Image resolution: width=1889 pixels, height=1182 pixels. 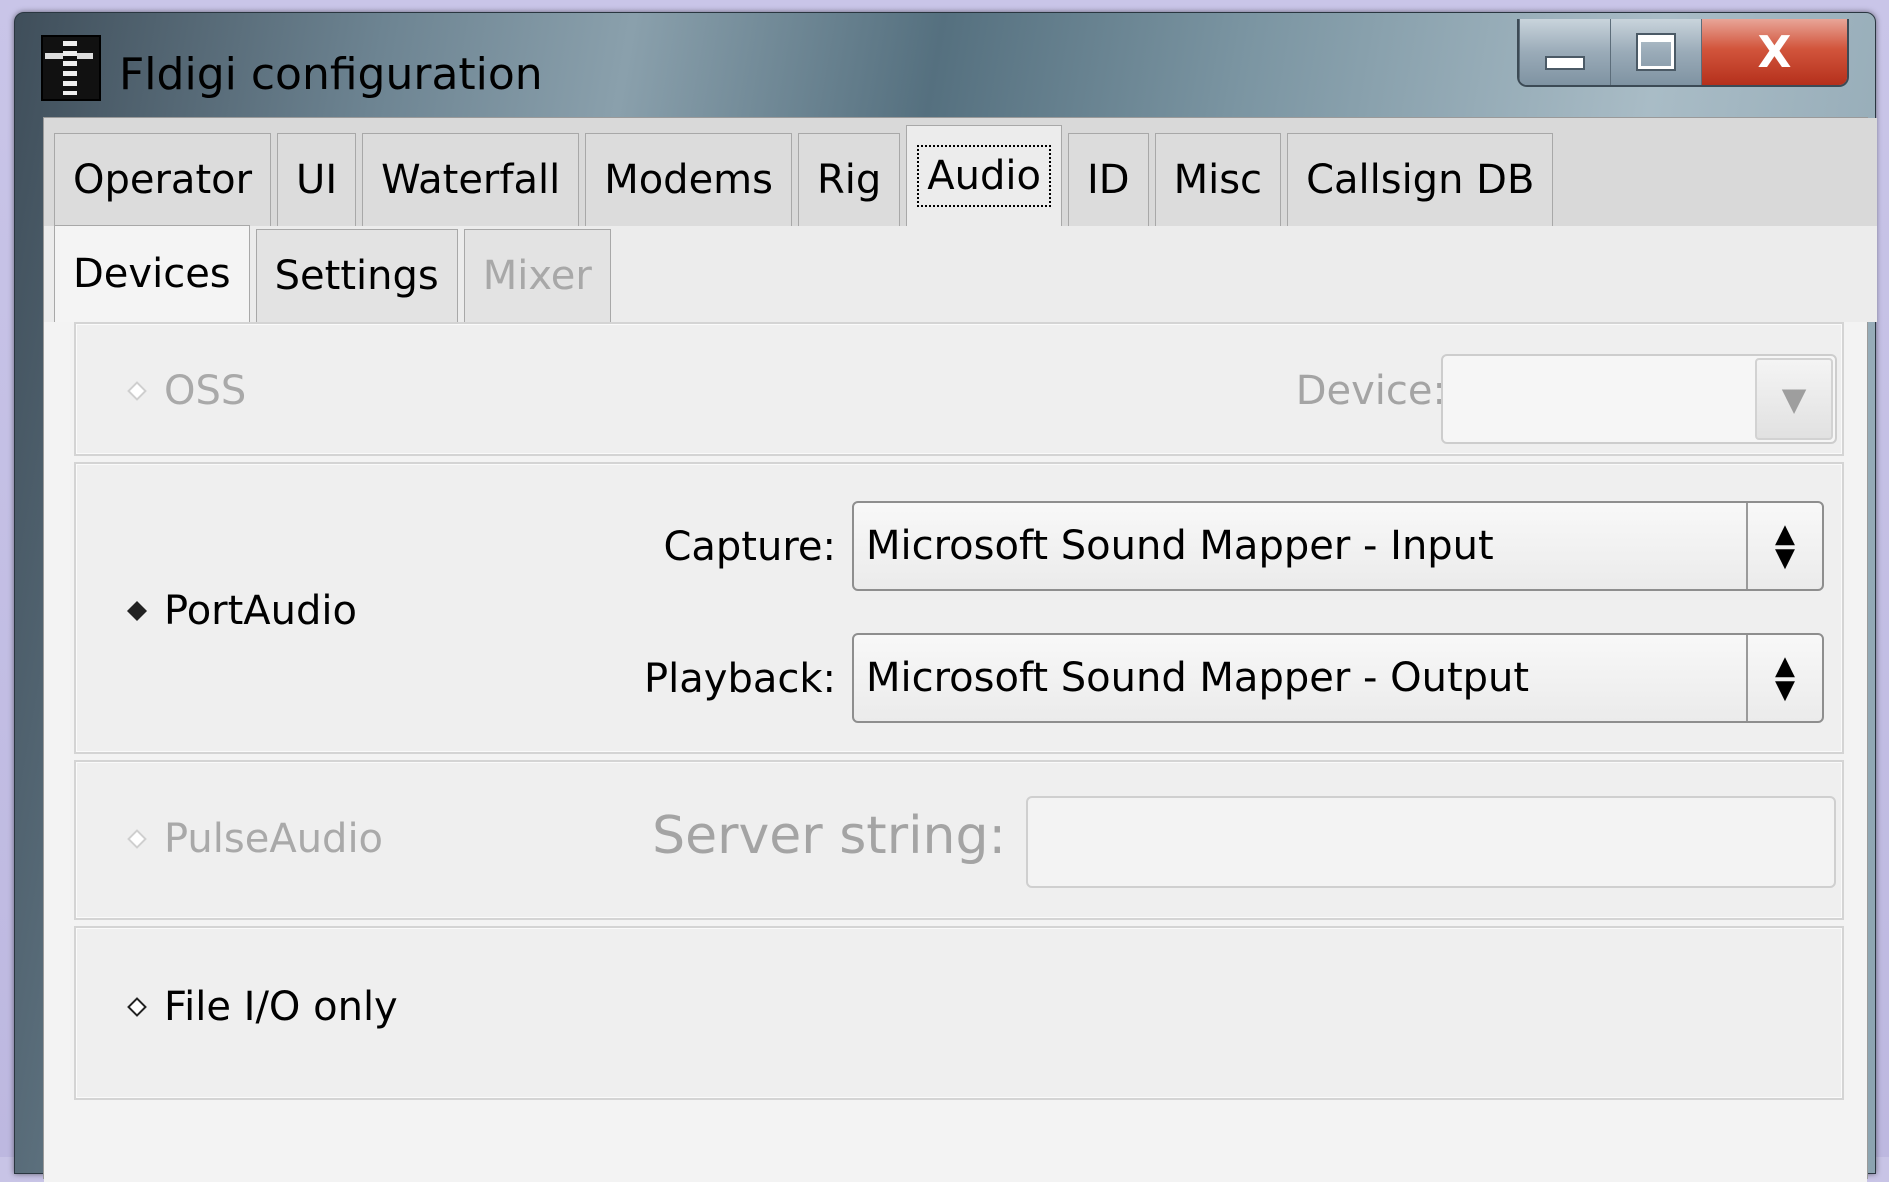 What do you see at coordinates (262, 1007) in the screenshot?
I see `fileio-radio: File I/O only` at bounding box center [262, 1007].